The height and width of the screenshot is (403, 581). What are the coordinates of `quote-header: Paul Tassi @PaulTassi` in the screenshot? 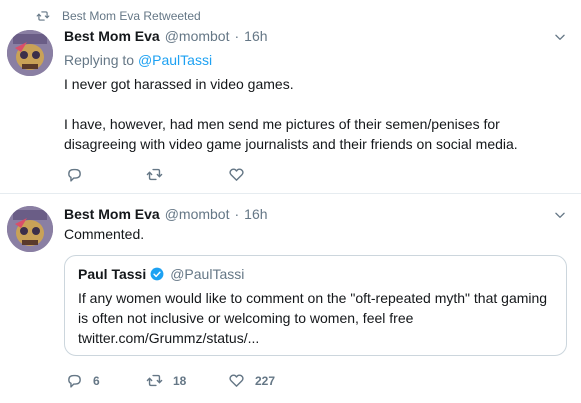 It's located at (161, 274).